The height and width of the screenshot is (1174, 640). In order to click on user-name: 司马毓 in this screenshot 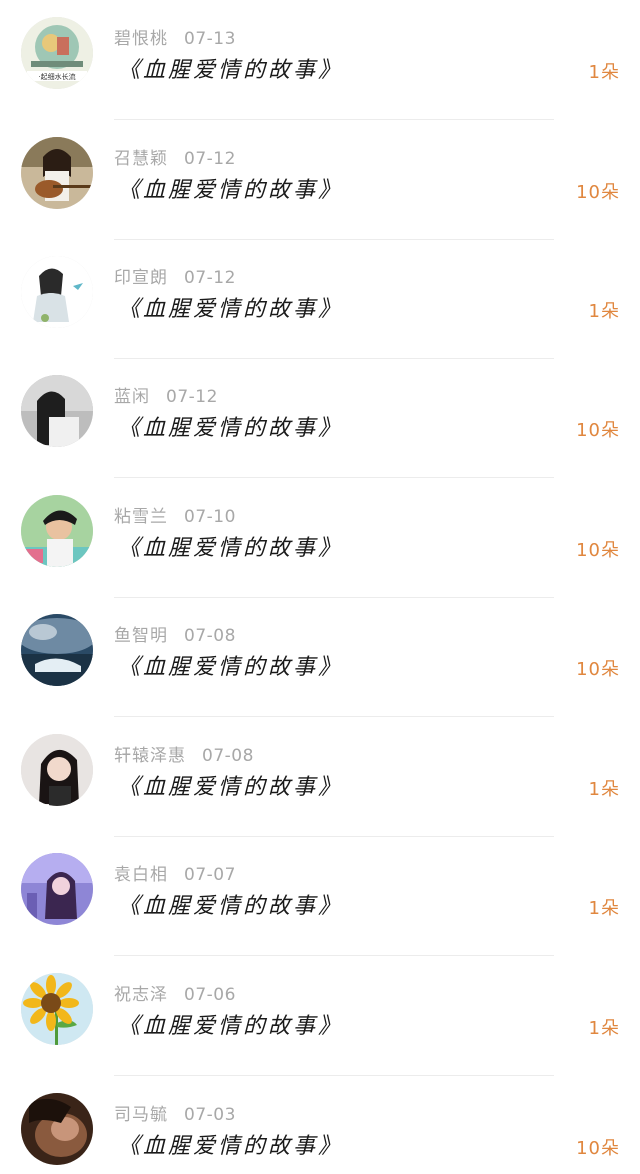, I will do `click(141, 1115)`.